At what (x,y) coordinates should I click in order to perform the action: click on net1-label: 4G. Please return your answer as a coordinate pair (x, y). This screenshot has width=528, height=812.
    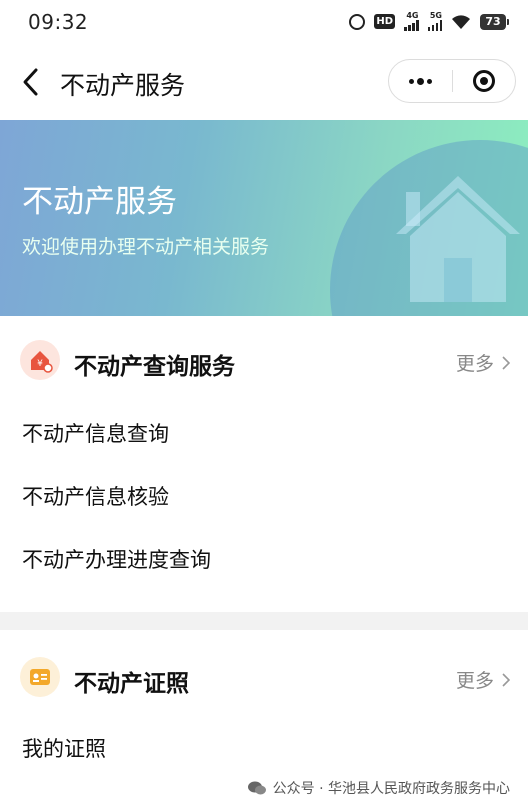
    Looking at the image, I should click on (412, 15).